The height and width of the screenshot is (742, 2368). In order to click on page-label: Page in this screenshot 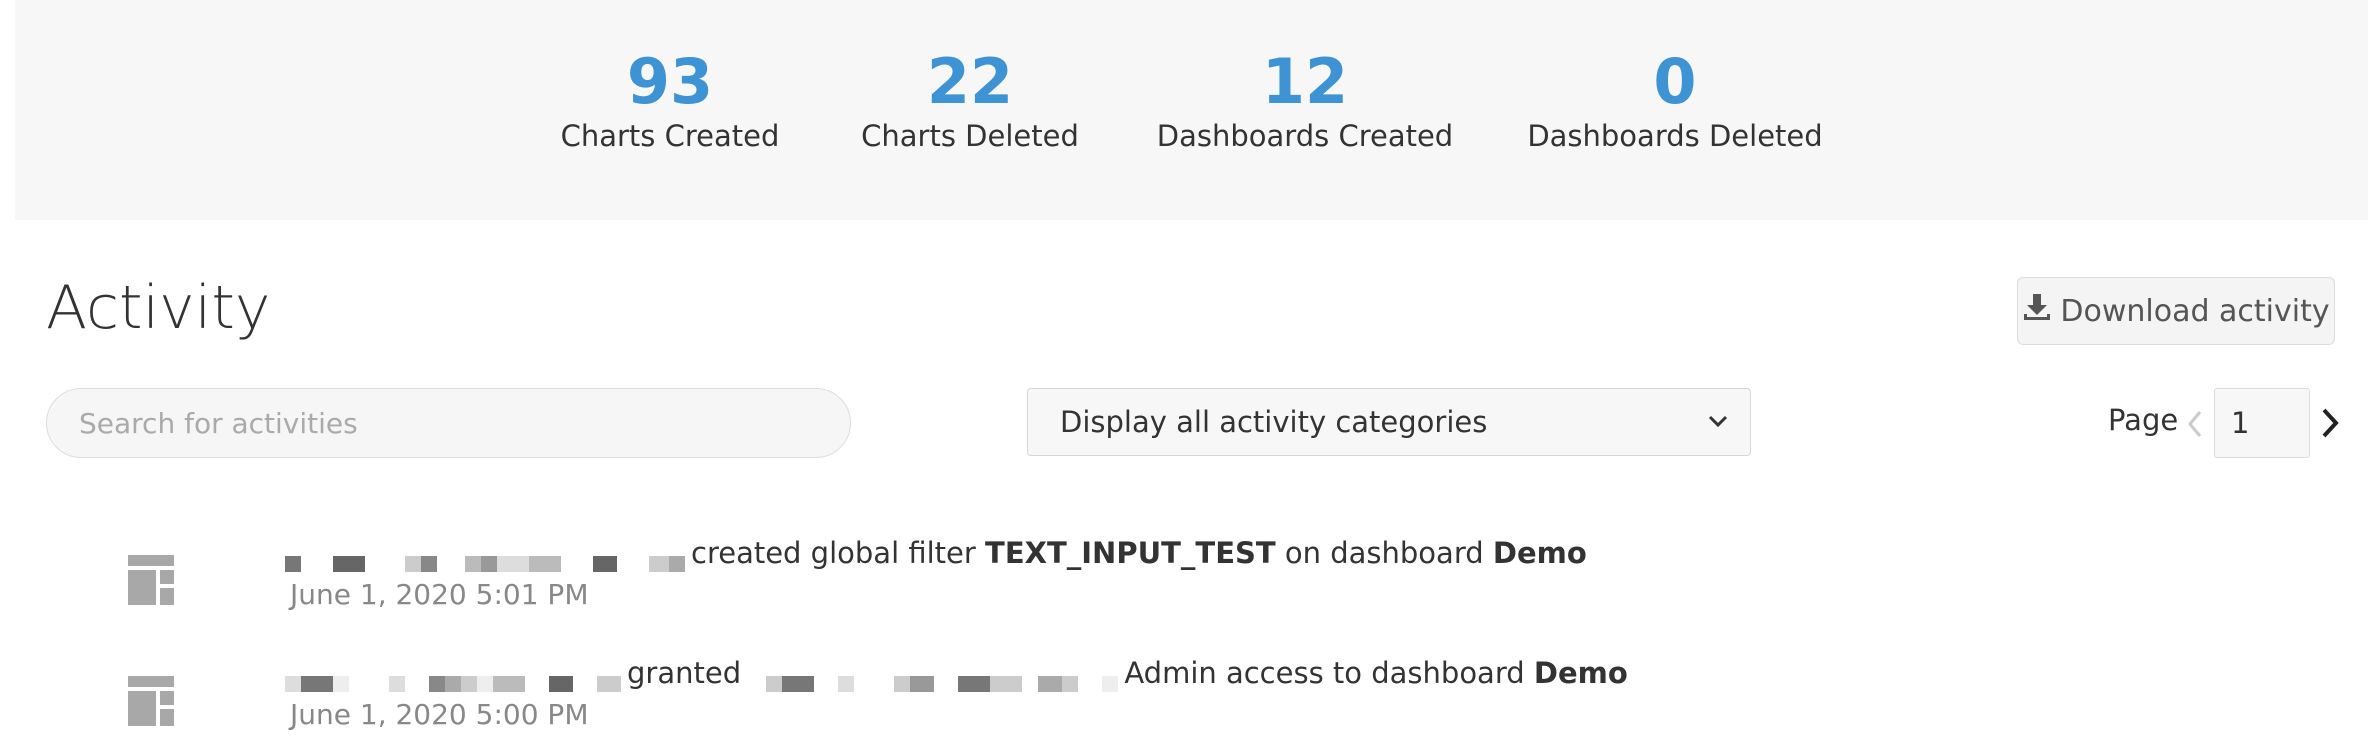, I will do `click(2143, 420)`.